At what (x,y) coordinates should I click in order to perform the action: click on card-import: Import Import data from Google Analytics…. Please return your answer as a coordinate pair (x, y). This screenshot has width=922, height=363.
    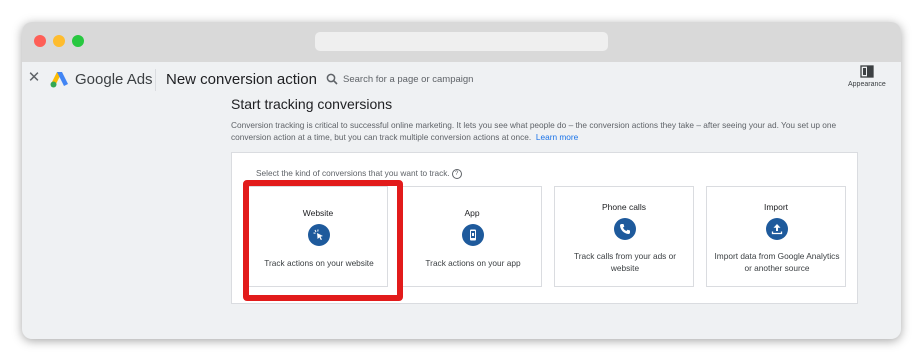
    Looking at the image, I should click on (776, 236).